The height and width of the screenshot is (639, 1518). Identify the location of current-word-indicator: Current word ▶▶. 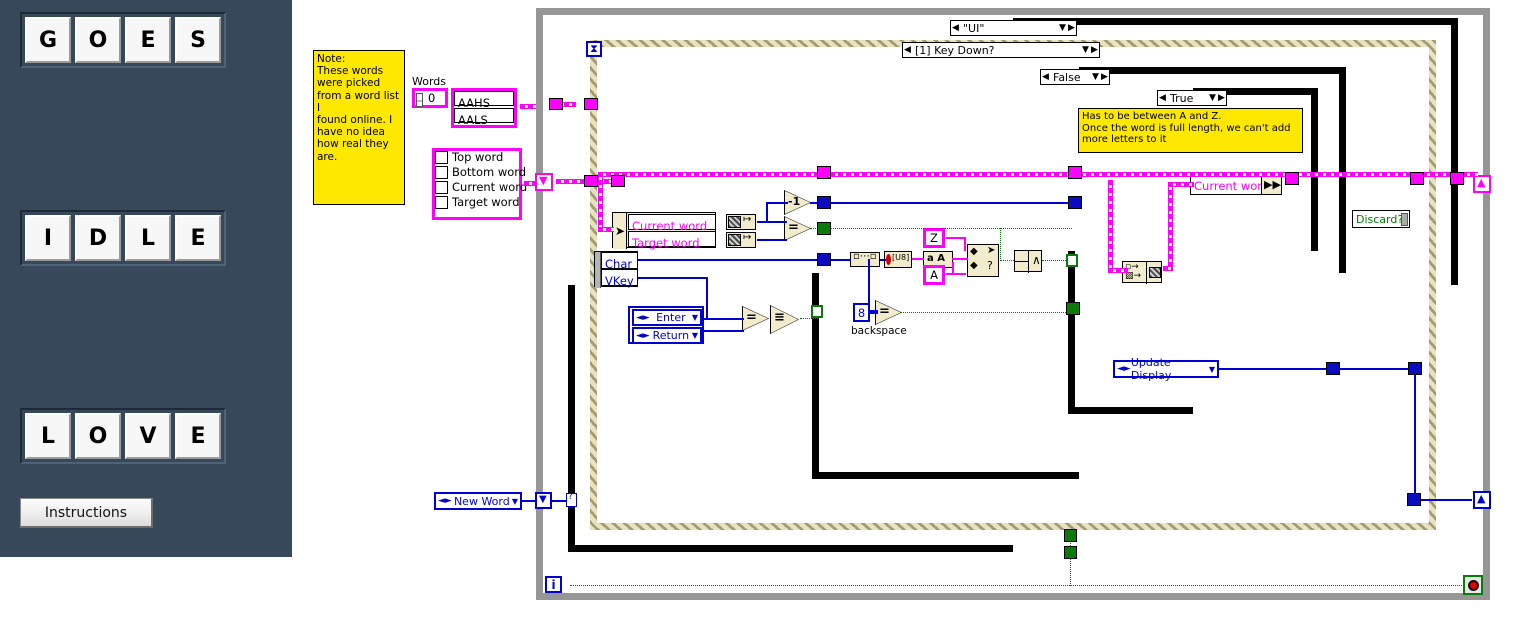
(1236, 185).